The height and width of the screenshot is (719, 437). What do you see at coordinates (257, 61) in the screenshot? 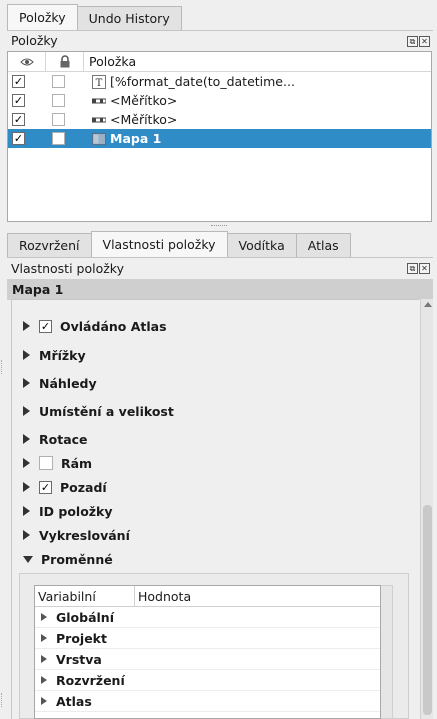
I see `item-column-header: Položka` at bounding box center [257, 61].